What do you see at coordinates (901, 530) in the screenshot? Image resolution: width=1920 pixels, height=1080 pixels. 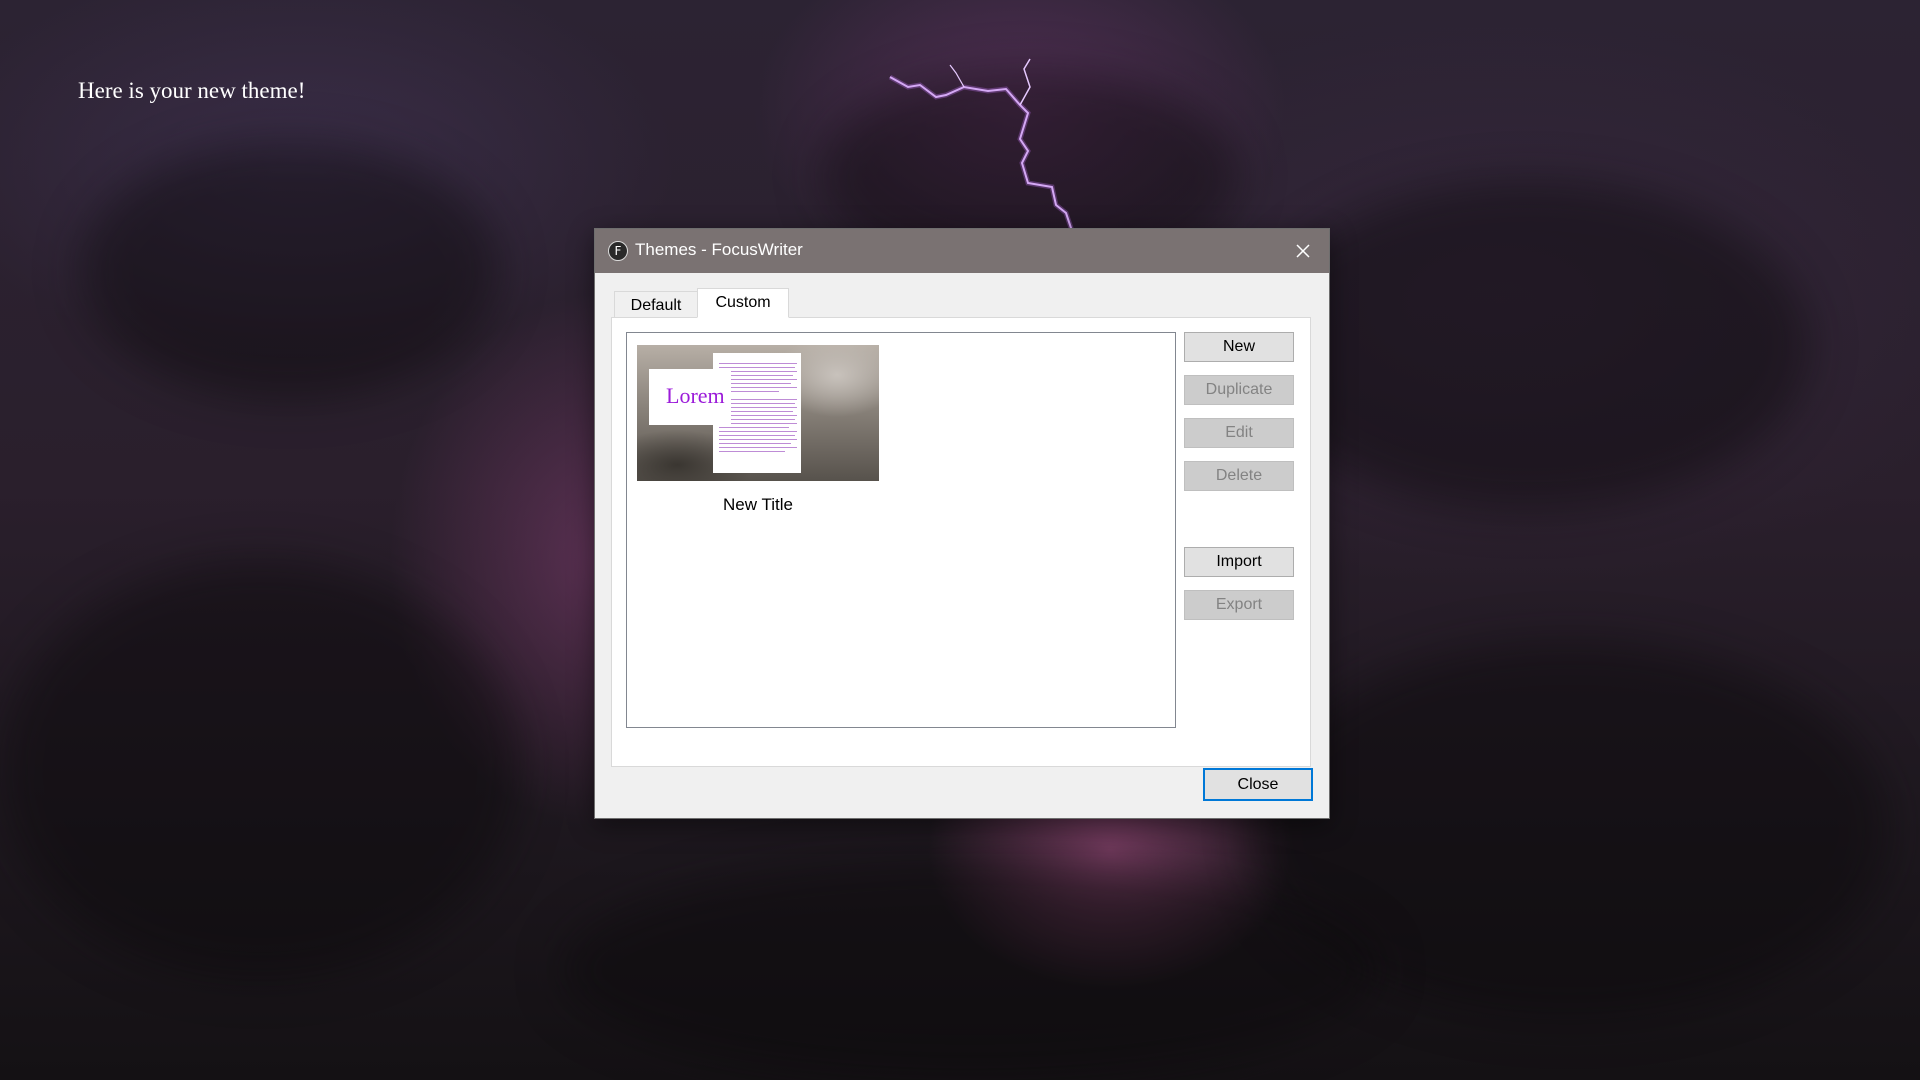 I see `theme-list: Lorem New Title` at bounding box center [901, 530].